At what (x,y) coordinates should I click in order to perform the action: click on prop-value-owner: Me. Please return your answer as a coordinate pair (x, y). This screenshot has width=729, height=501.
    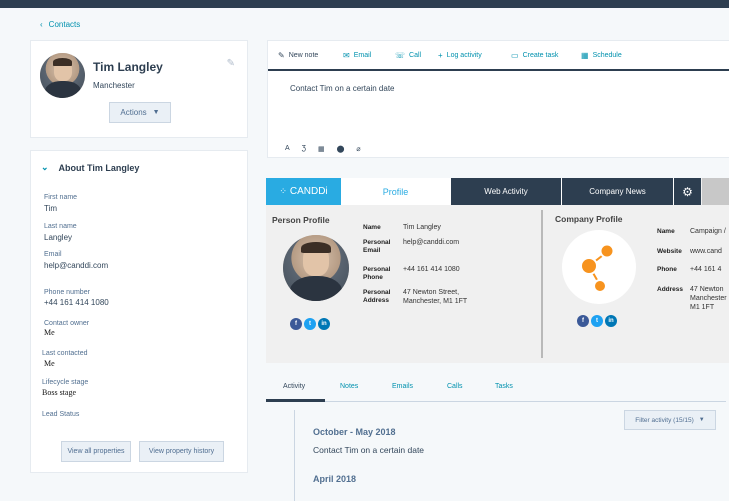
    Looking at the image, I should click on (49, 332).